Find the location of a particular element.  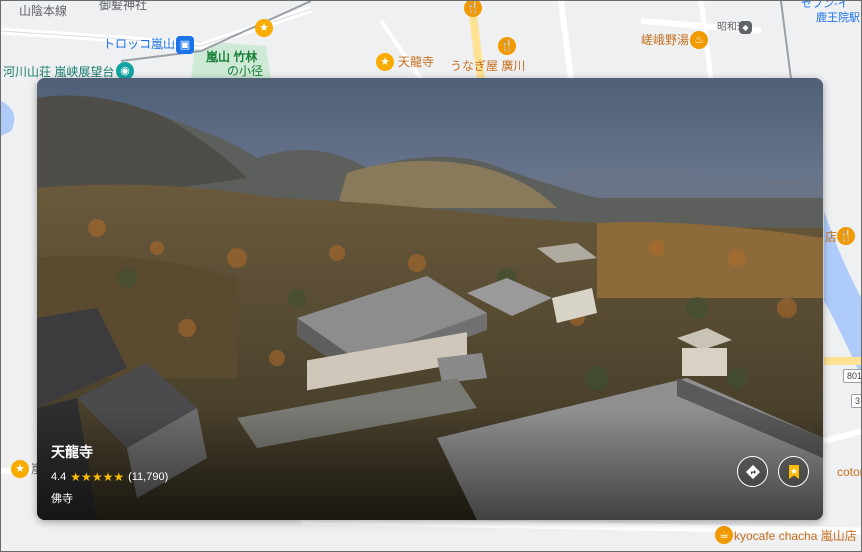

save-button is located at coordinates (793, 471).